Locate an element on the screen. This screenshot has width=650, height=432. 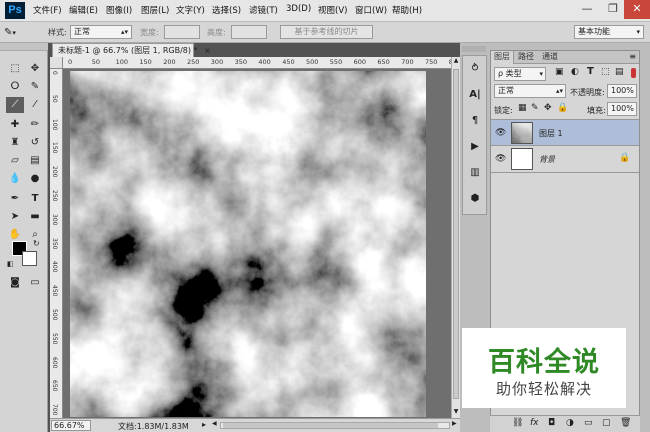
close-button: ✕ is located at coordinates (637, 9).